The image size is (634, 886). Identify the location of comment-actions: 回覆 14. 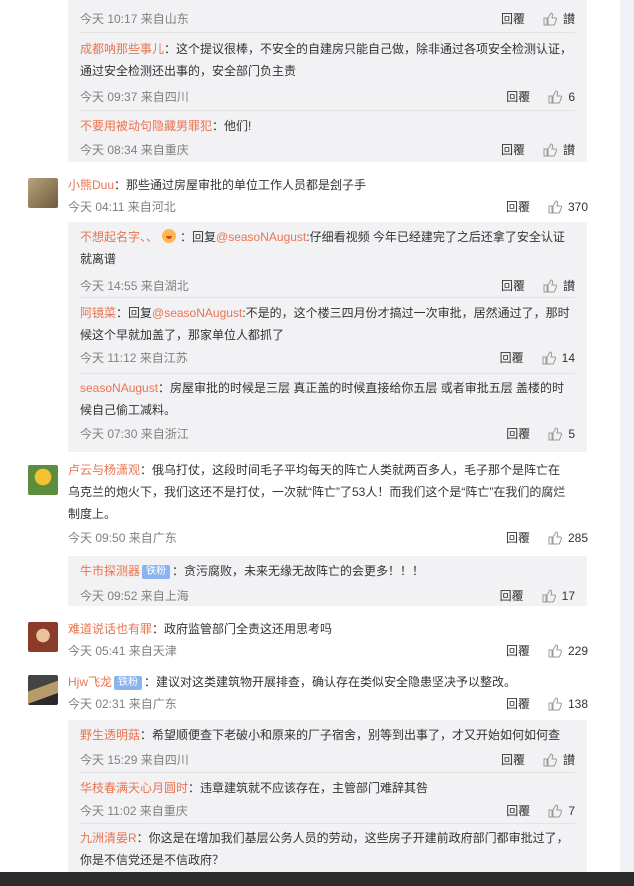
(537, 357).